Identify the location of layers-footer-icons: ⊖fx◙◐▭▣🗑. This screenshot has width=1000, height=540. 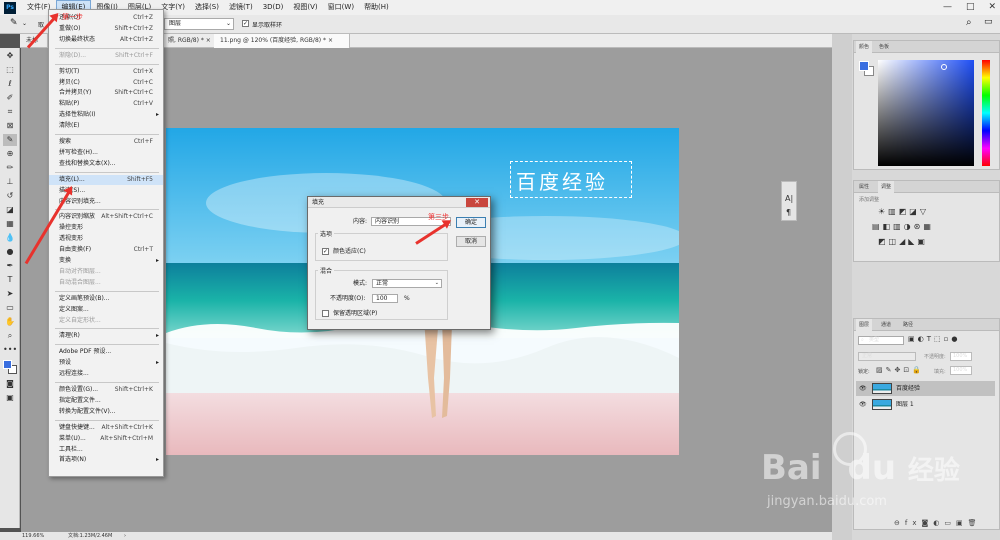
(938, 523).